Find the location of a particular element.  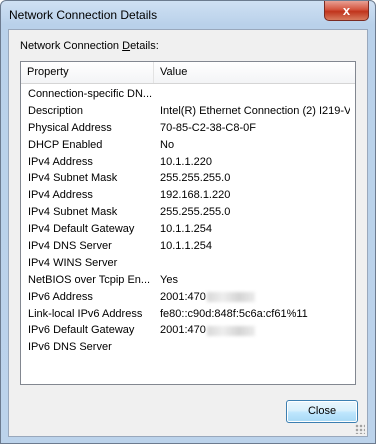

property-cell: IPv4 DNS Server is located at coordinates (70, 246).